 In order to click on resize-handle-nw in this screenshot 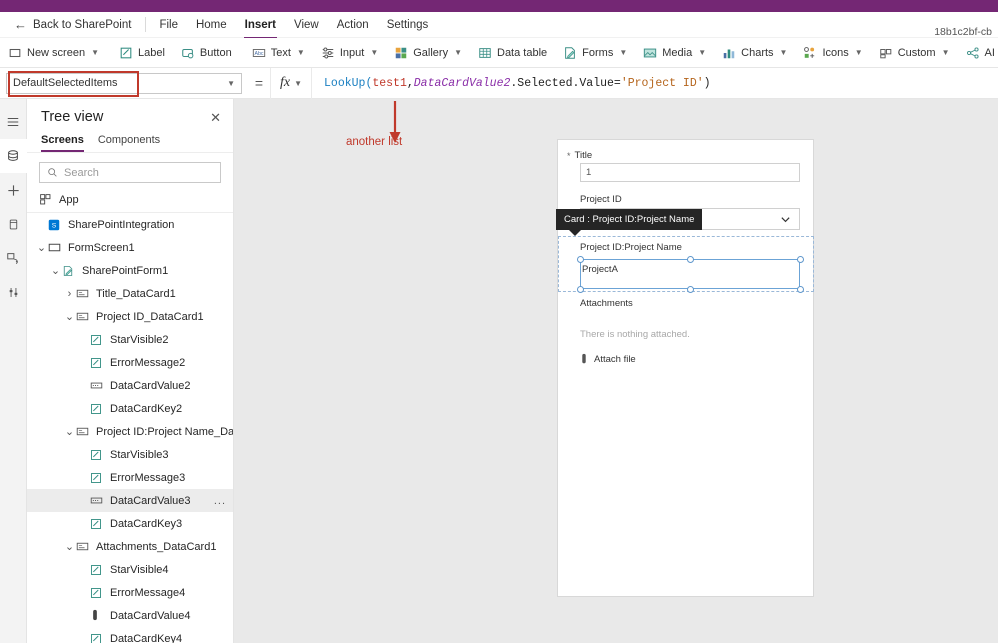, I will do `click(580, 259)`.